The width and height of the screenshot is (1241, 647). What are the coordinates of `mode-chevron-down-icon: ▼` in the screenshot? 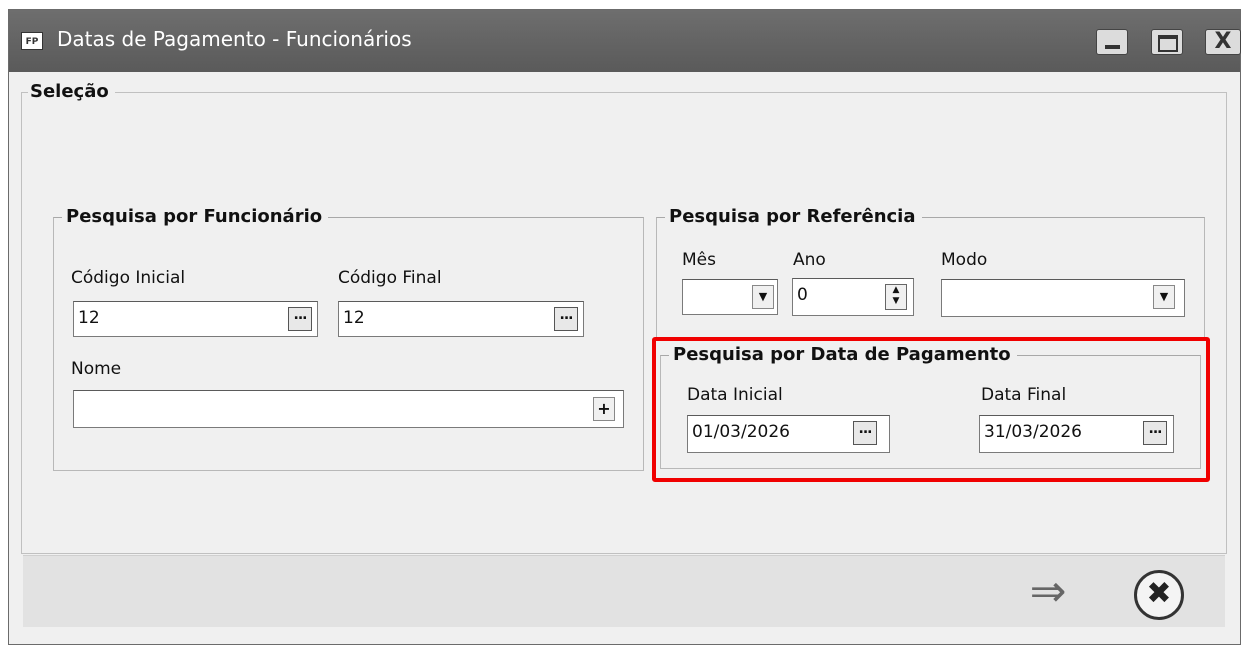 It's located at (1164, 297).